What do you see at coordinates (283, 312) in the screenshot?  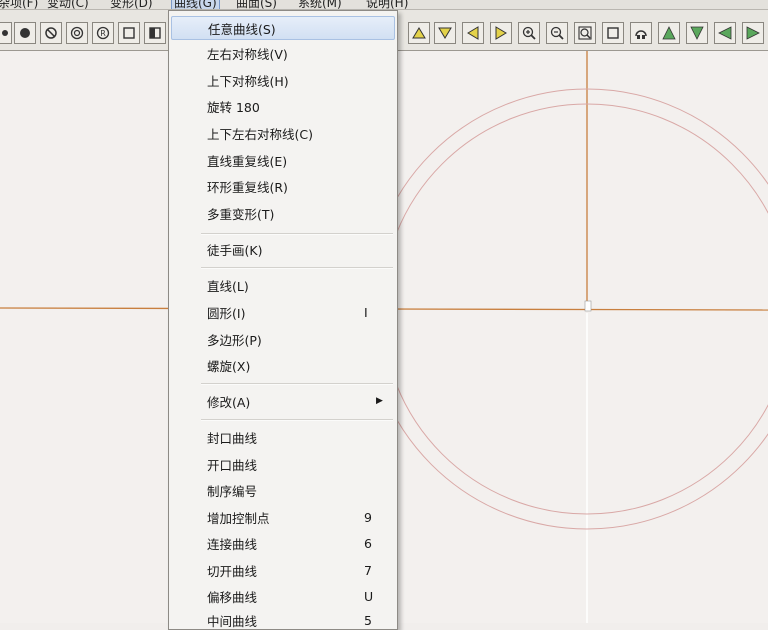 I see `menu-item-circle: 圆形(I) I` at bounding box center [283, 312].